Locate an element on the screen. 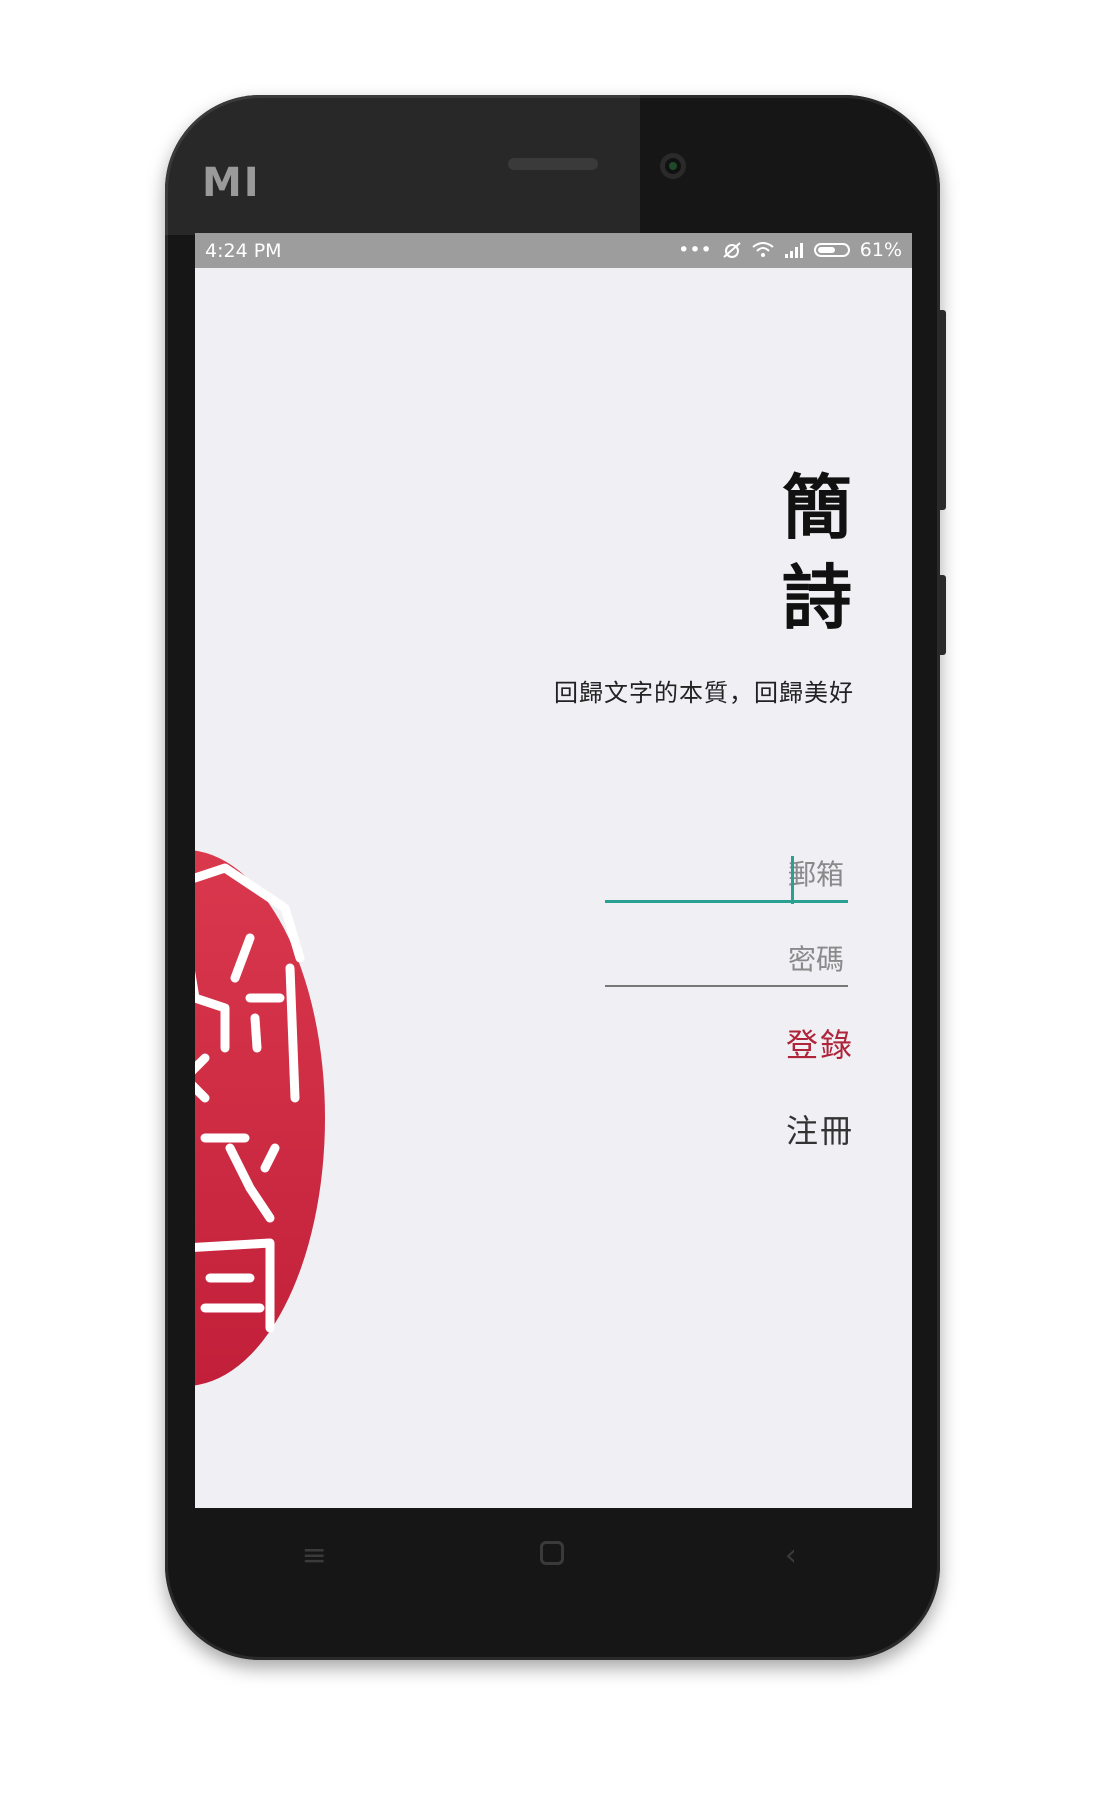  home-icon is located at coordinates (552, 1555).